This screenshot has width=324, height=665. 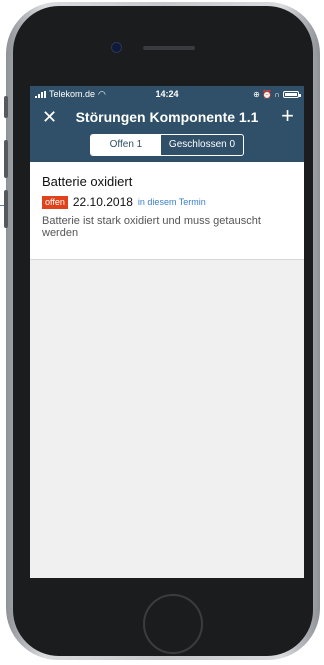 I want to click on home-button, so click(x=173, y=624).